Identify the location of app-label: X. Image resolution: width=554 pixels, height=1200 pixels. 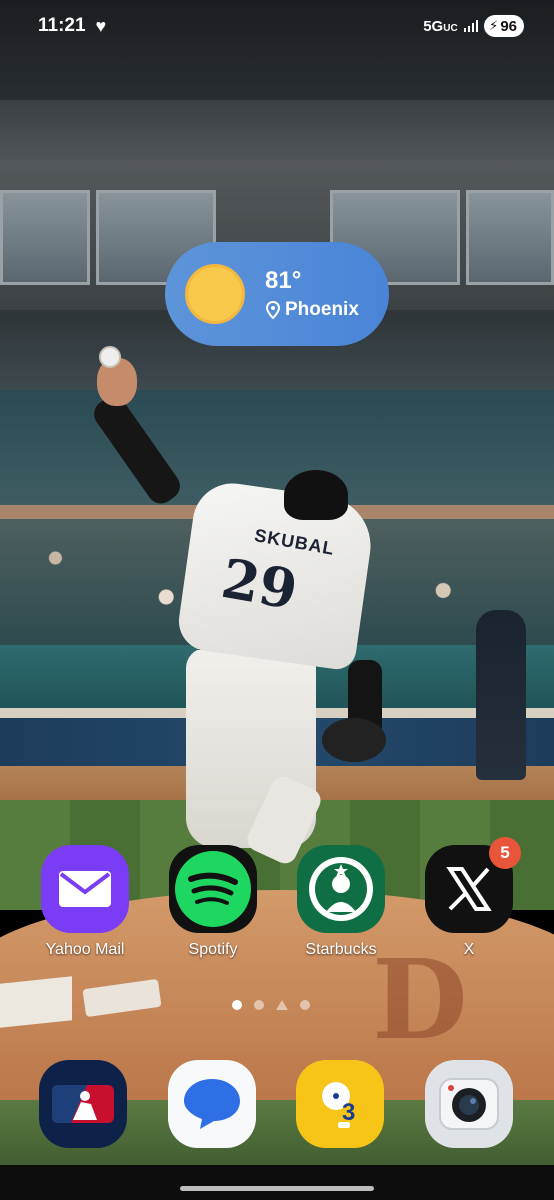
(469, 949).